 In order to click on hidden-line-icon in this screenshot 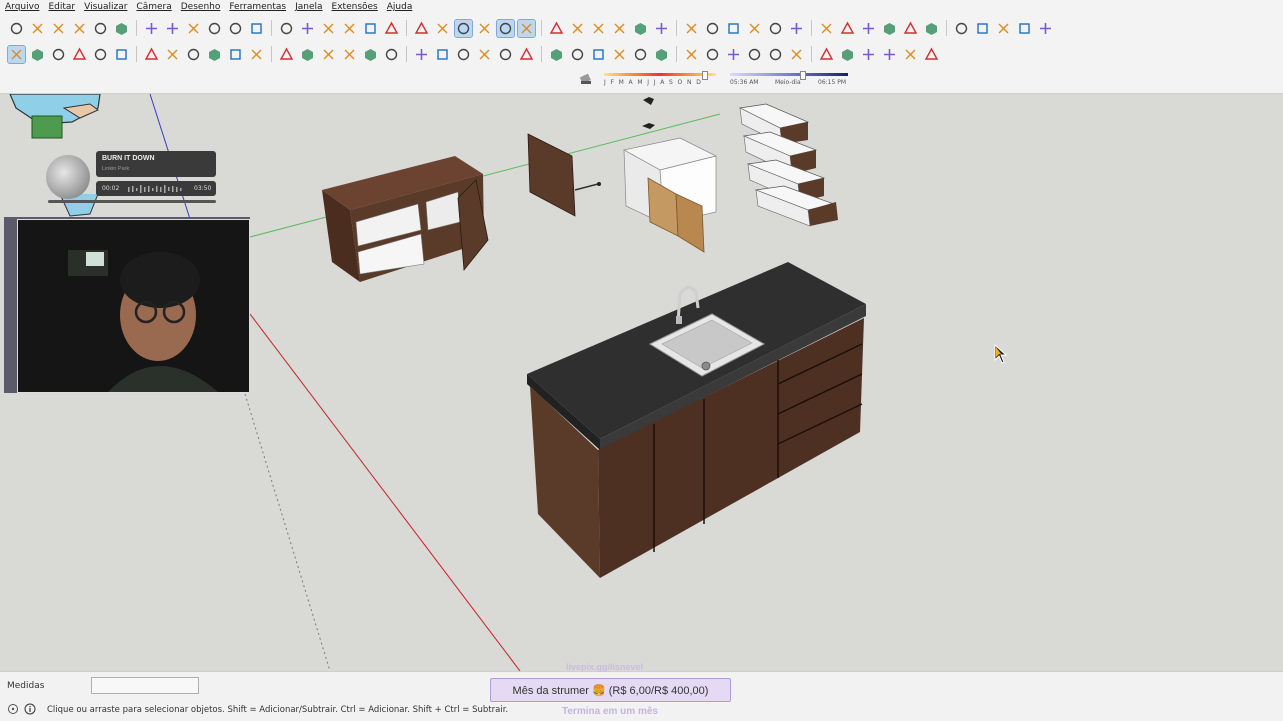, I will do `click(442, 28)`.